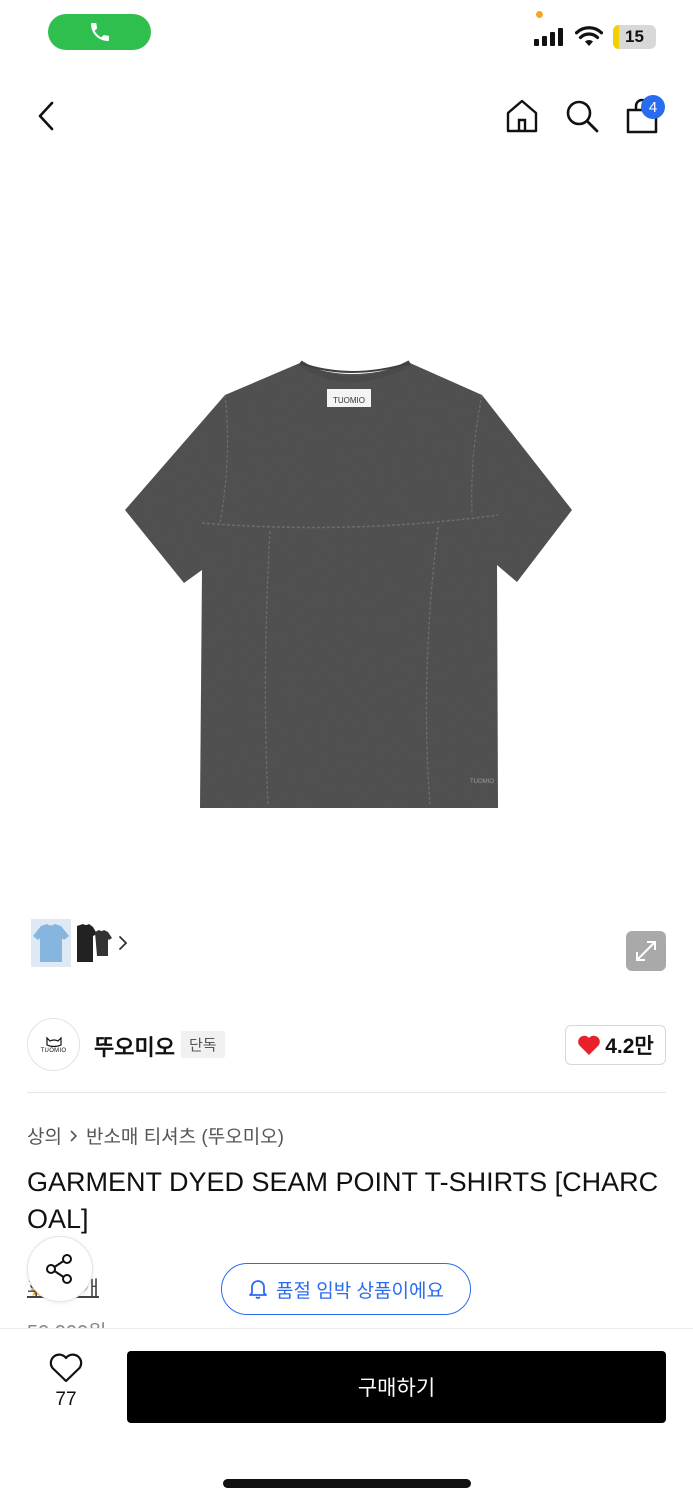 The height and width of the screenshot is (1500, 693). Describe the element at coordinates (203, 1044) in the screenshot. I see `exclusive-tag: 단독` at that location.